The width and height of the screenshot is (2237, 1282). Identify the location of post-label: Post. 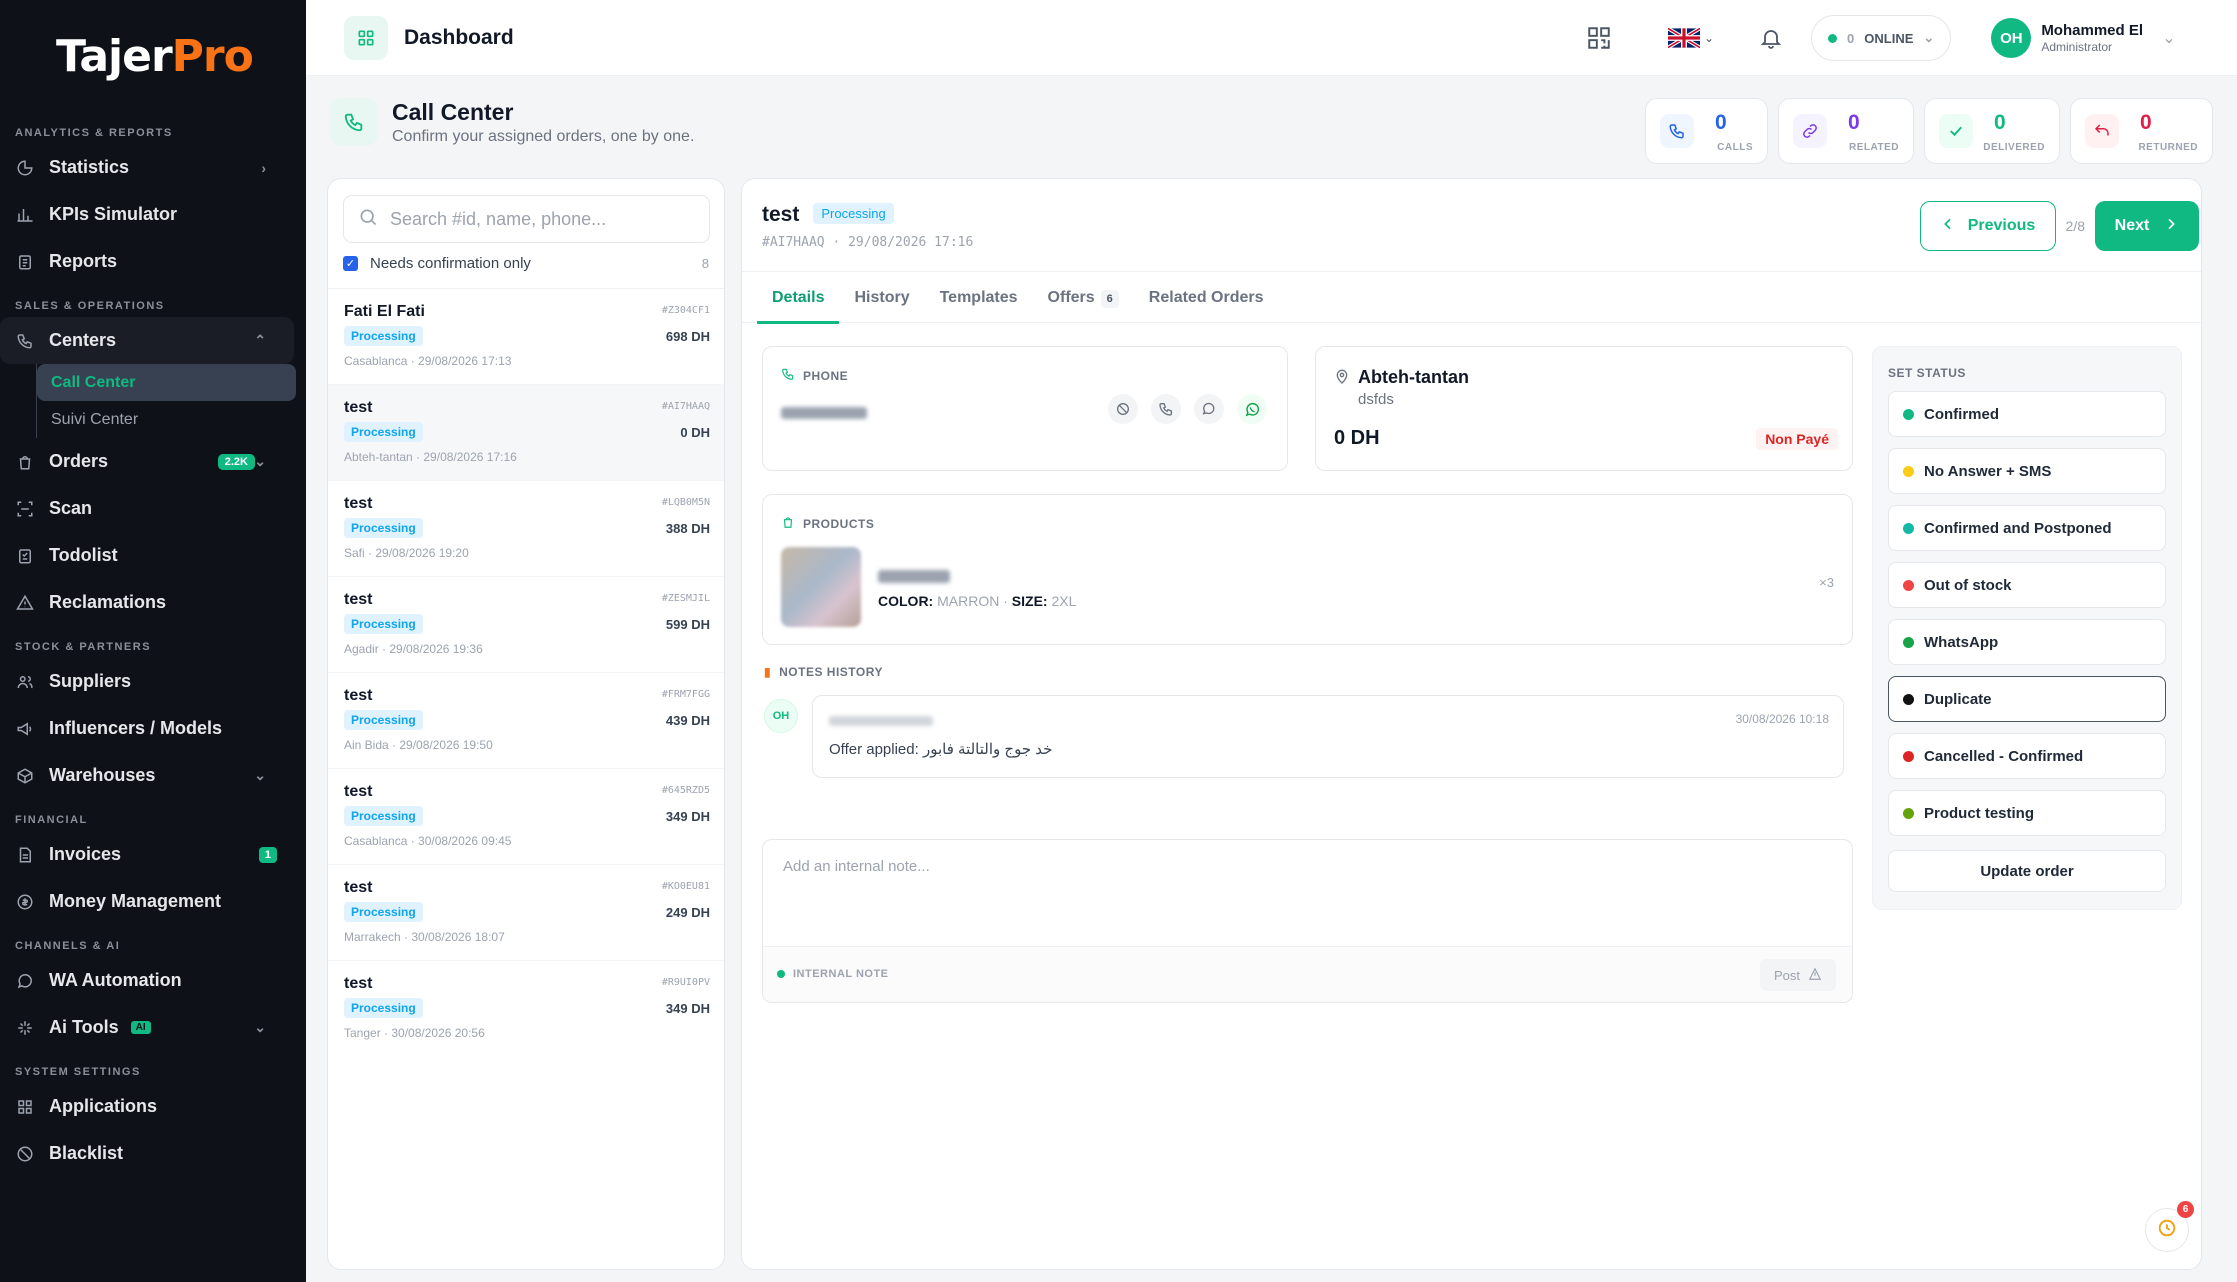
(1786, 975).